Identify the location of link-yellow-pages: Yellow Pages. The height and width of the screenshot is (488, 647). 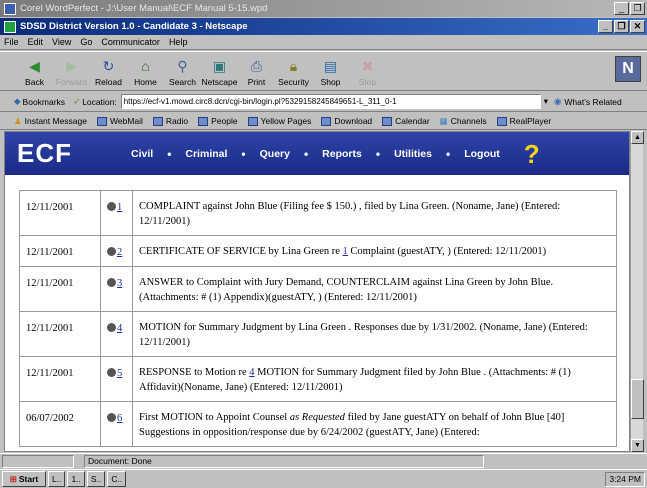
(279, 121).